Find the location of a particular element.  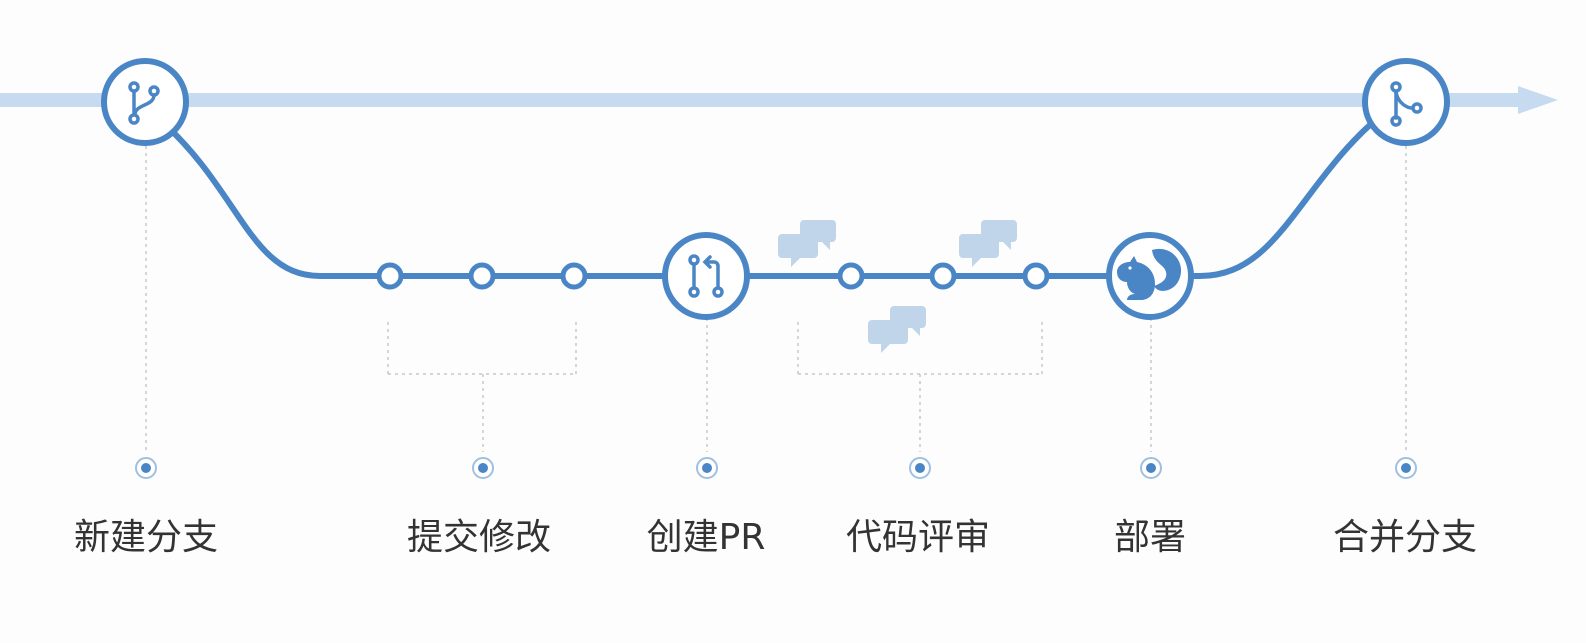

step-label-create-pr: 创建PR is located at coordinates (706, 537).